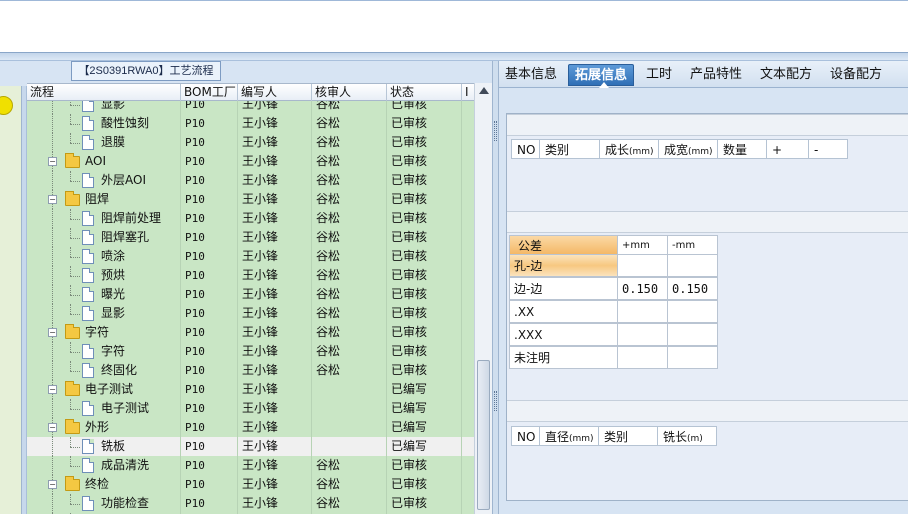 This screenshot has height=514, width=908. Describe the element at coordinates (104, 465) in the screenshot. I see `process-name-cell: 成品清洗` at that location.